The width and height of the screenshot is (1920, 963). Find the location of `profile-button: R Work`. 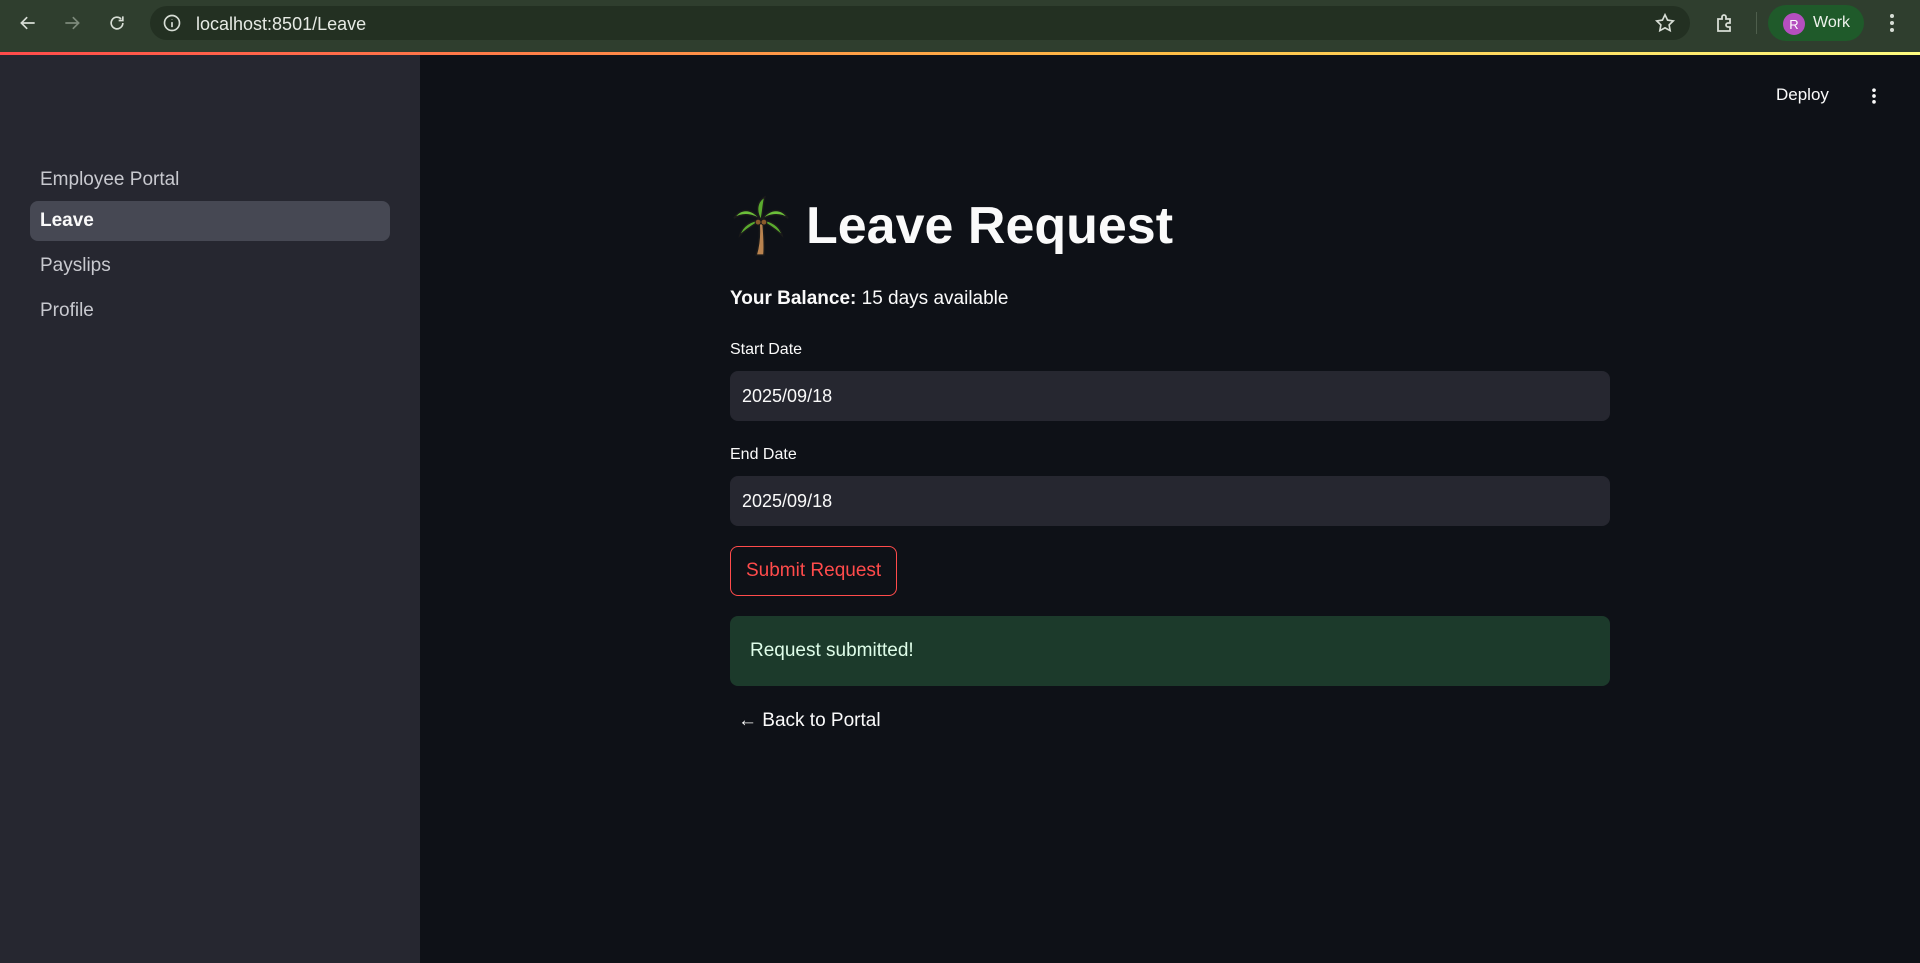

profile-button: R Work is located at coordinates (1816, 23).